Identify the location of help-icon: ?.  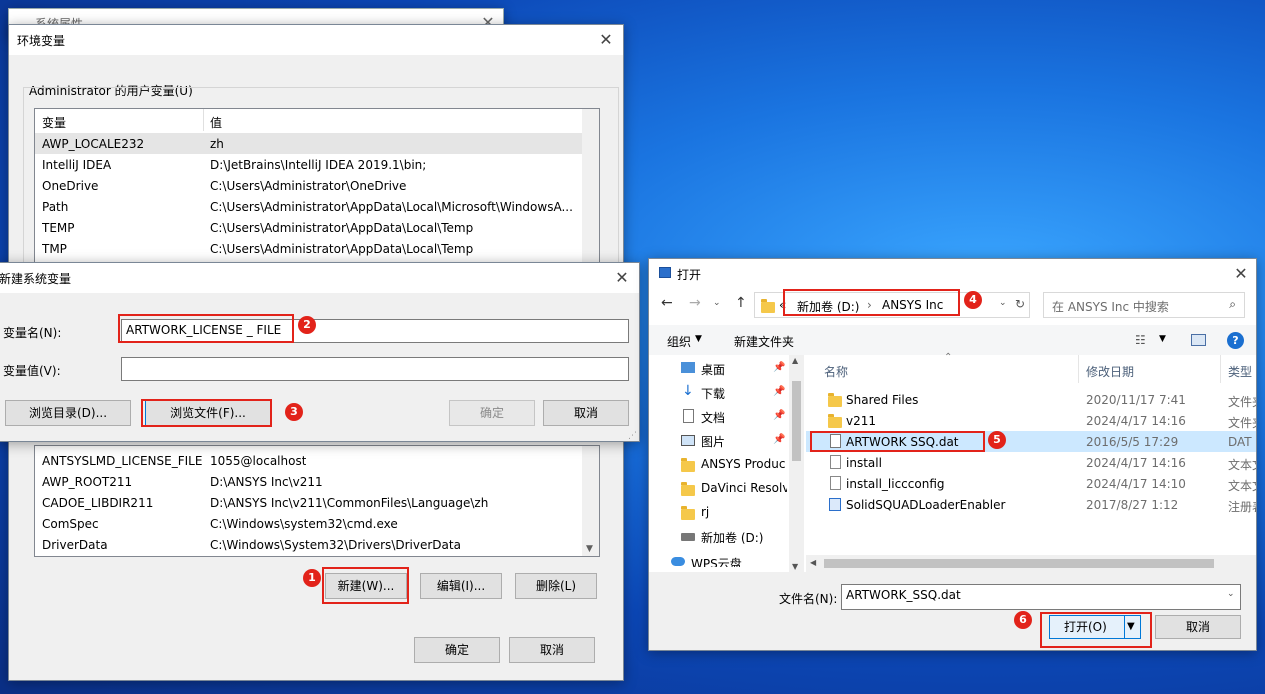
(1235, 340).